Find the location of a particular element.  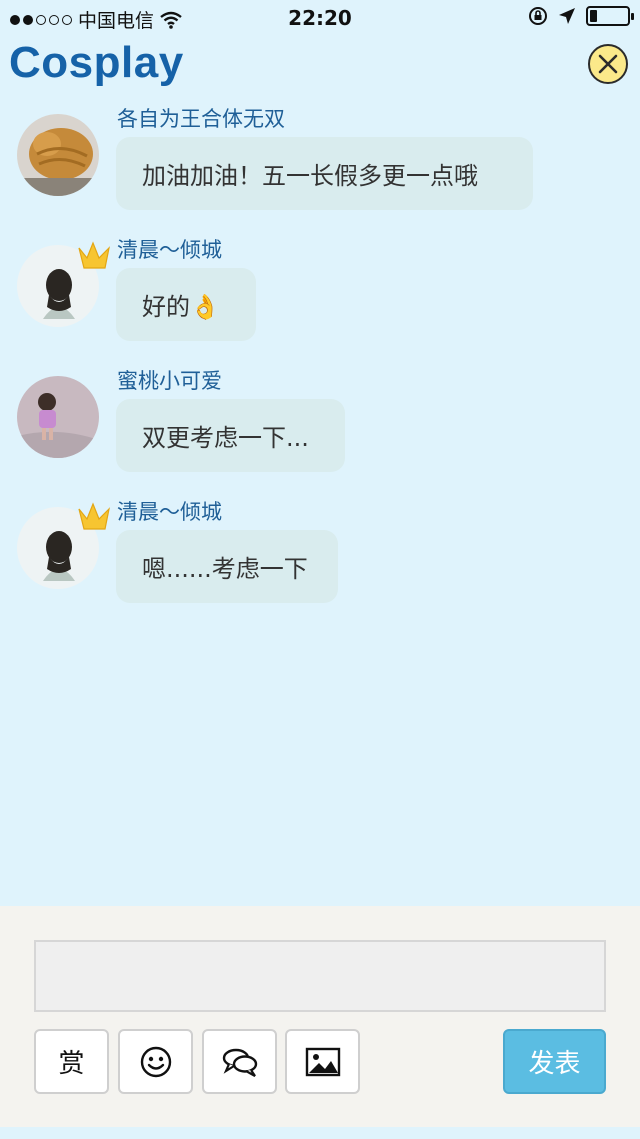

chat-message: 清晨～倾城 嗯......考虑一下 is located at coordinates (320, 552).